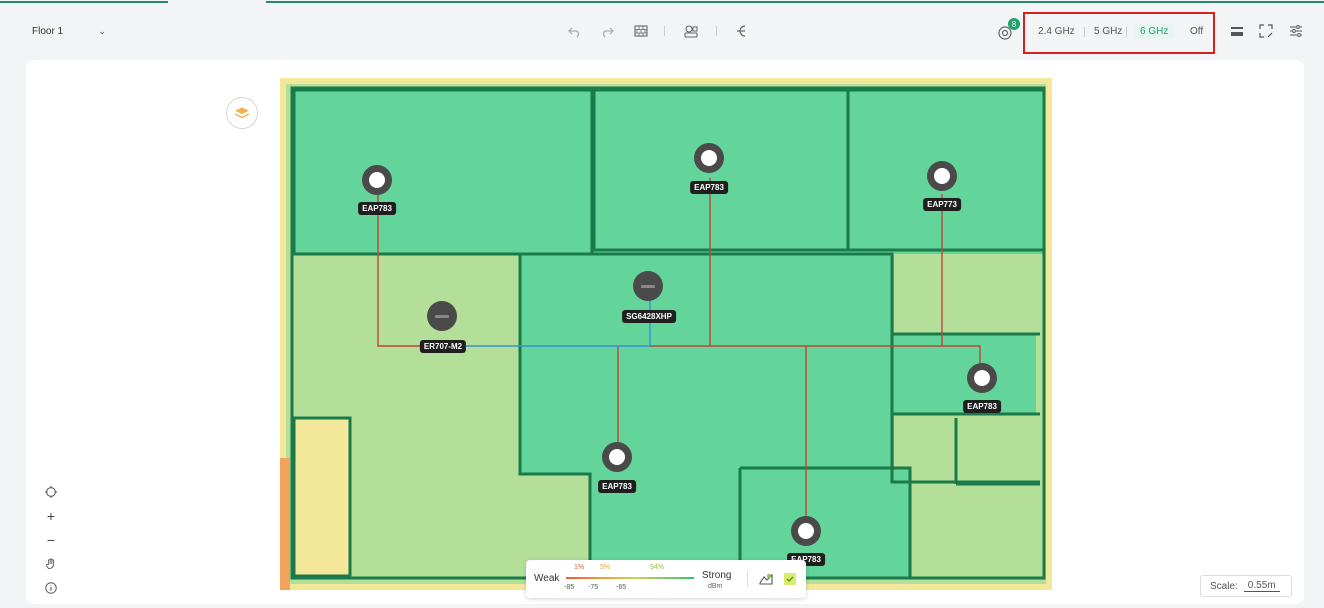 The width and height of the screenshot is (1324, 608). I want to click on legend-percent-strong: 94%, so click(657, 567).